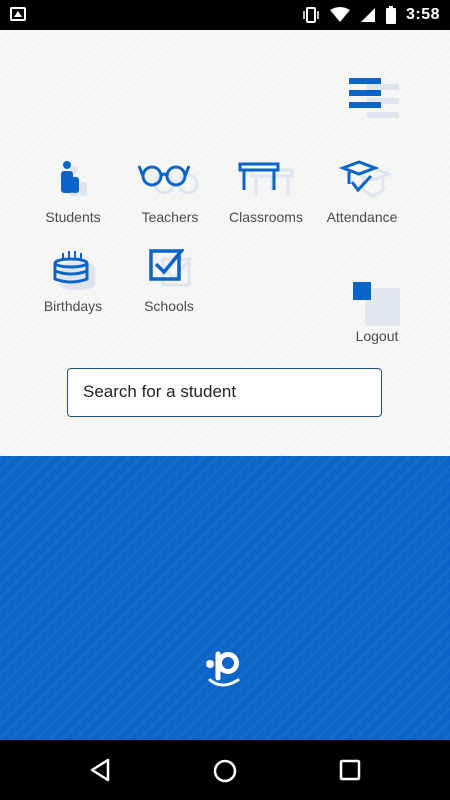  I want to click on logout-label: Logout, so click(377, 336).